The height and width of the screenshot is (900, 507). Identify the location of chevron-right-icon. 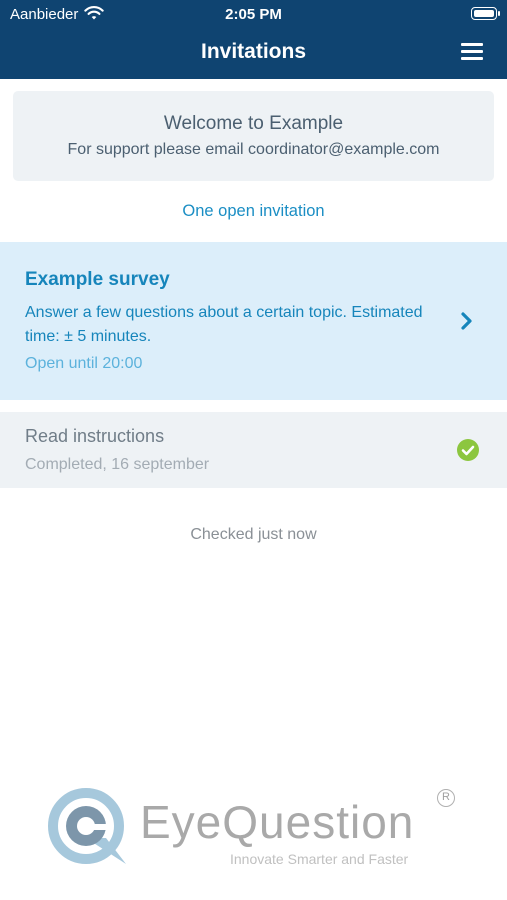
(467, 321).